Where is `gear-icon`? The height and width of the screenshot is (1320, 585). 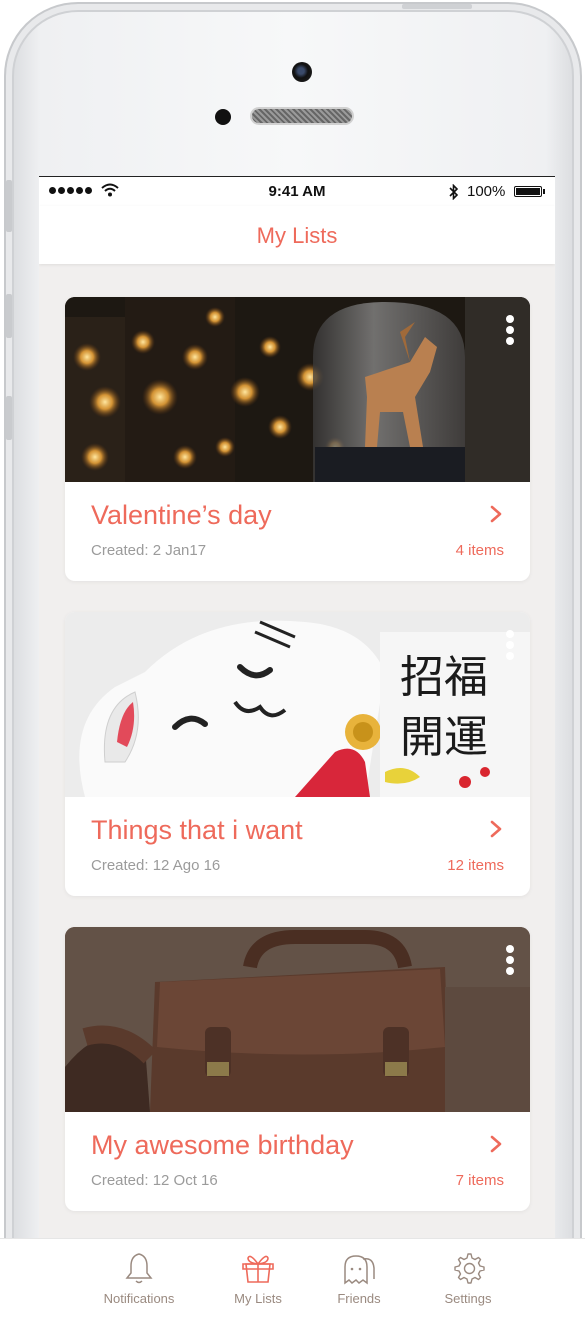
gear-icon is located at coordinates (469, 1268).